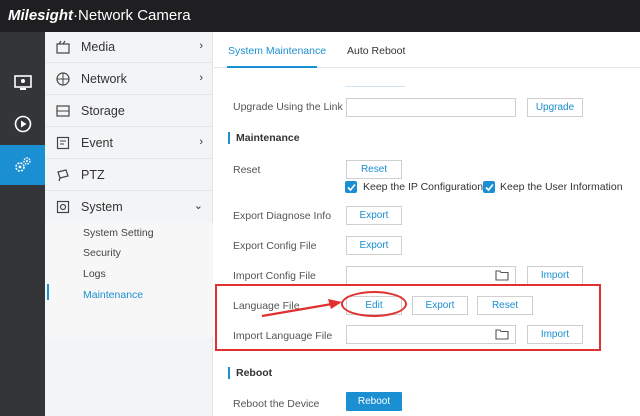 The image size is (640, 416). What do you see at coordinates (283, 336) in the screenshot?
I see `import-language-label: Import Language File` at bounding box center [283, 336].